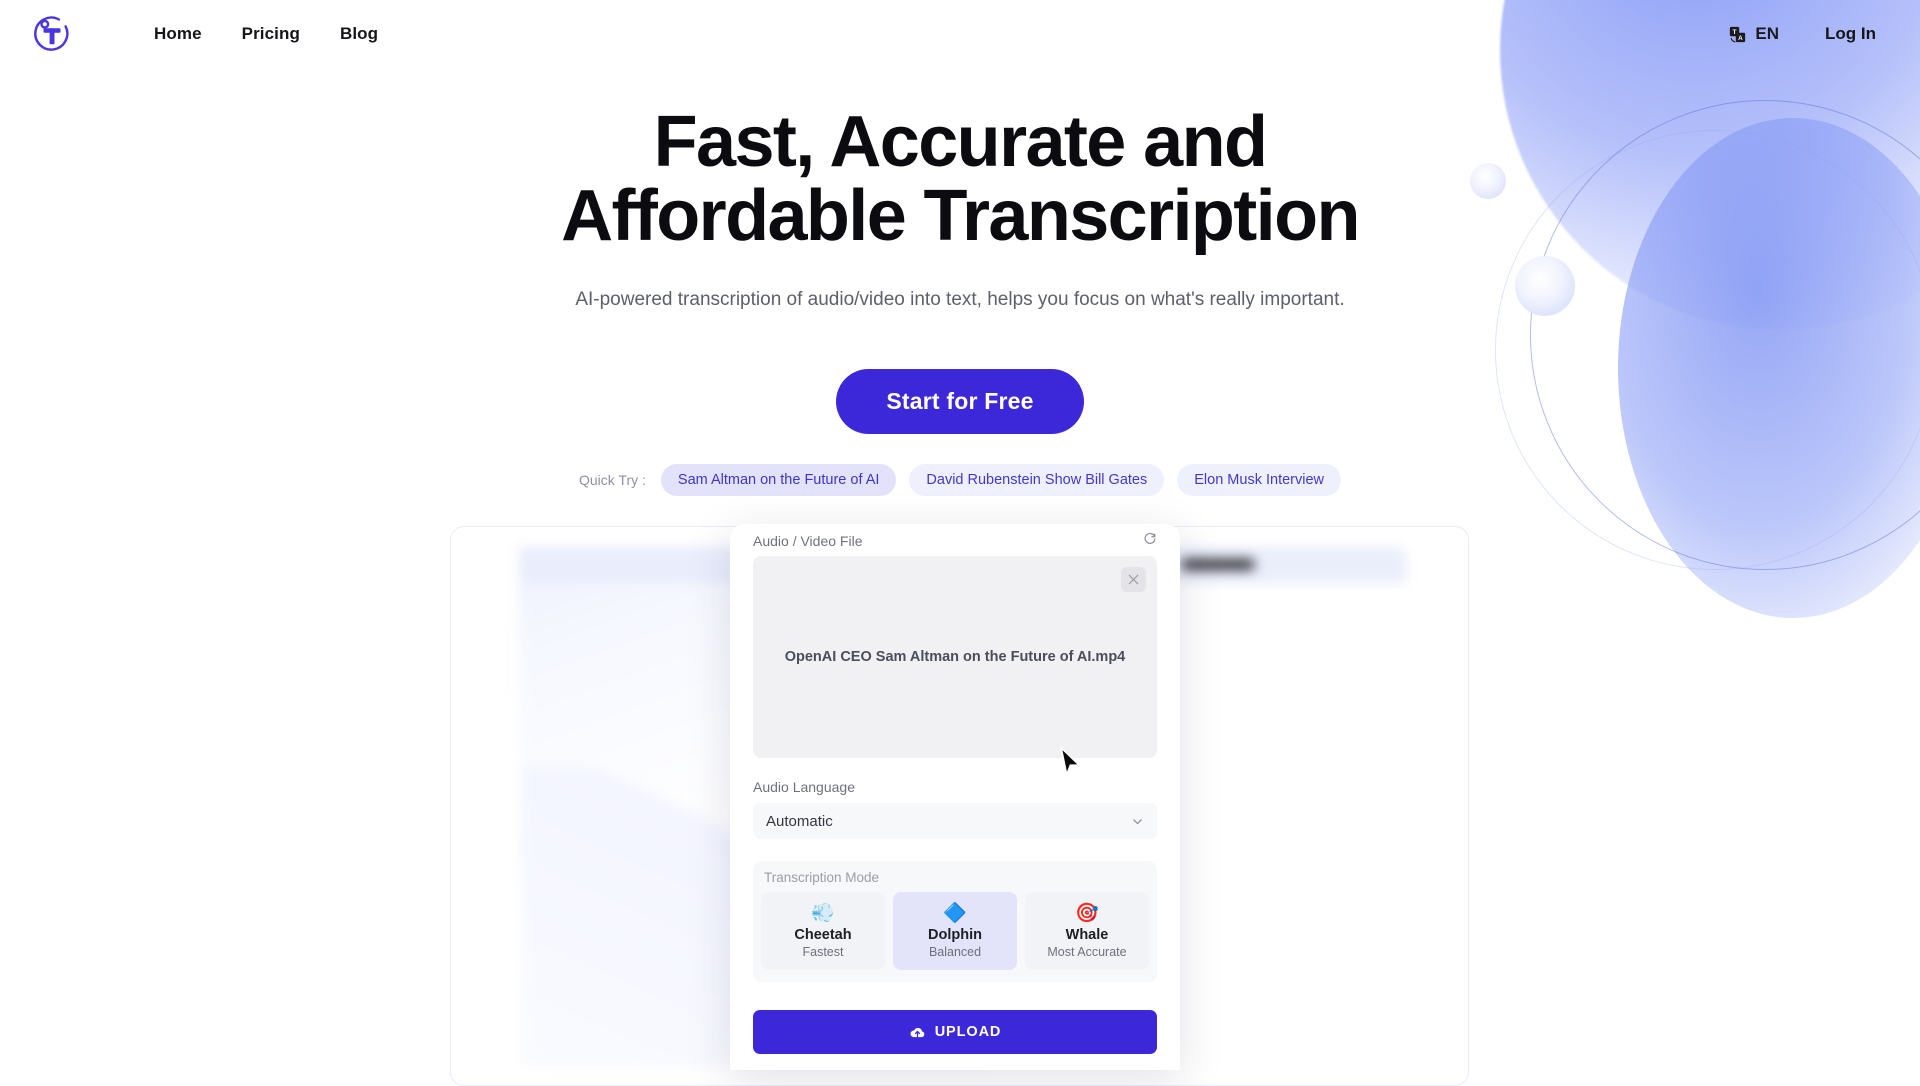  What do you see at coordinates (1087, 914) in the screenshot?
I see `whale-icon: 🎯` at bounding box center [1087, 914].